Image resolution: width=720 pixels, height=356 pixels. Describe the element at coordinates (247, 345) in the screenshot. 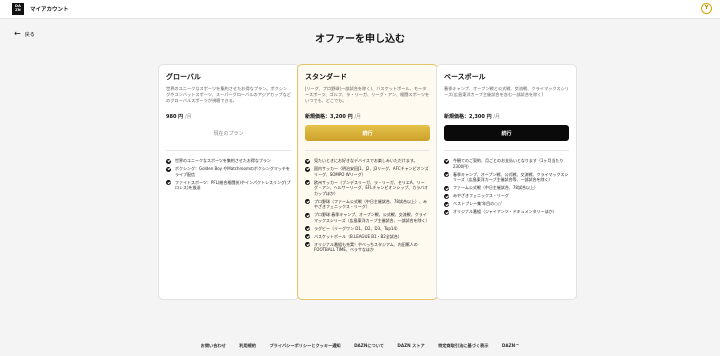

I see `footer-link-terms: 利用規約` at that location.